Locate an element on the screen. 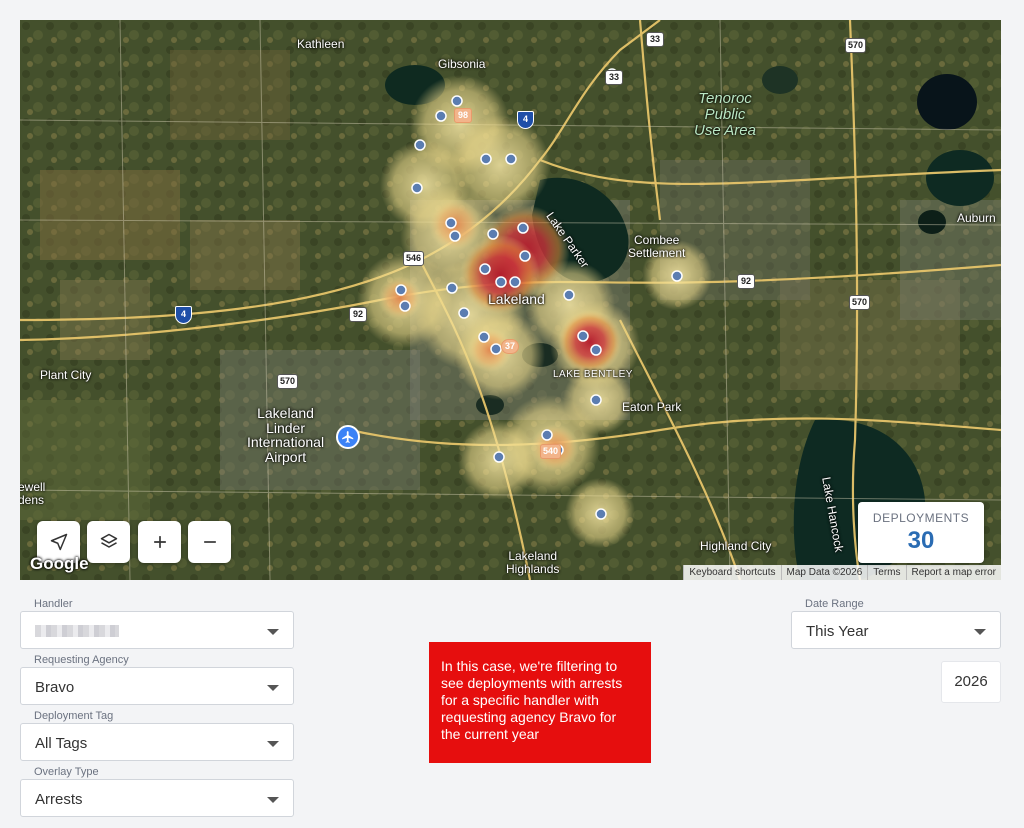 This screenshot has height=828, width=1024. zoom-out-button is located at coordinates (209, 542).